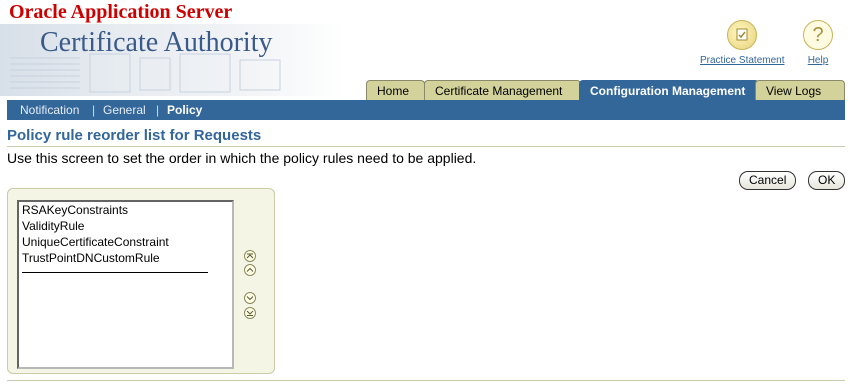 The image size is (850, 391). What do you see at coordinates (125, 242) in the screenshot?
I see `list-item: UniqueCertificateConstraint` at bounding box center [125, 242].